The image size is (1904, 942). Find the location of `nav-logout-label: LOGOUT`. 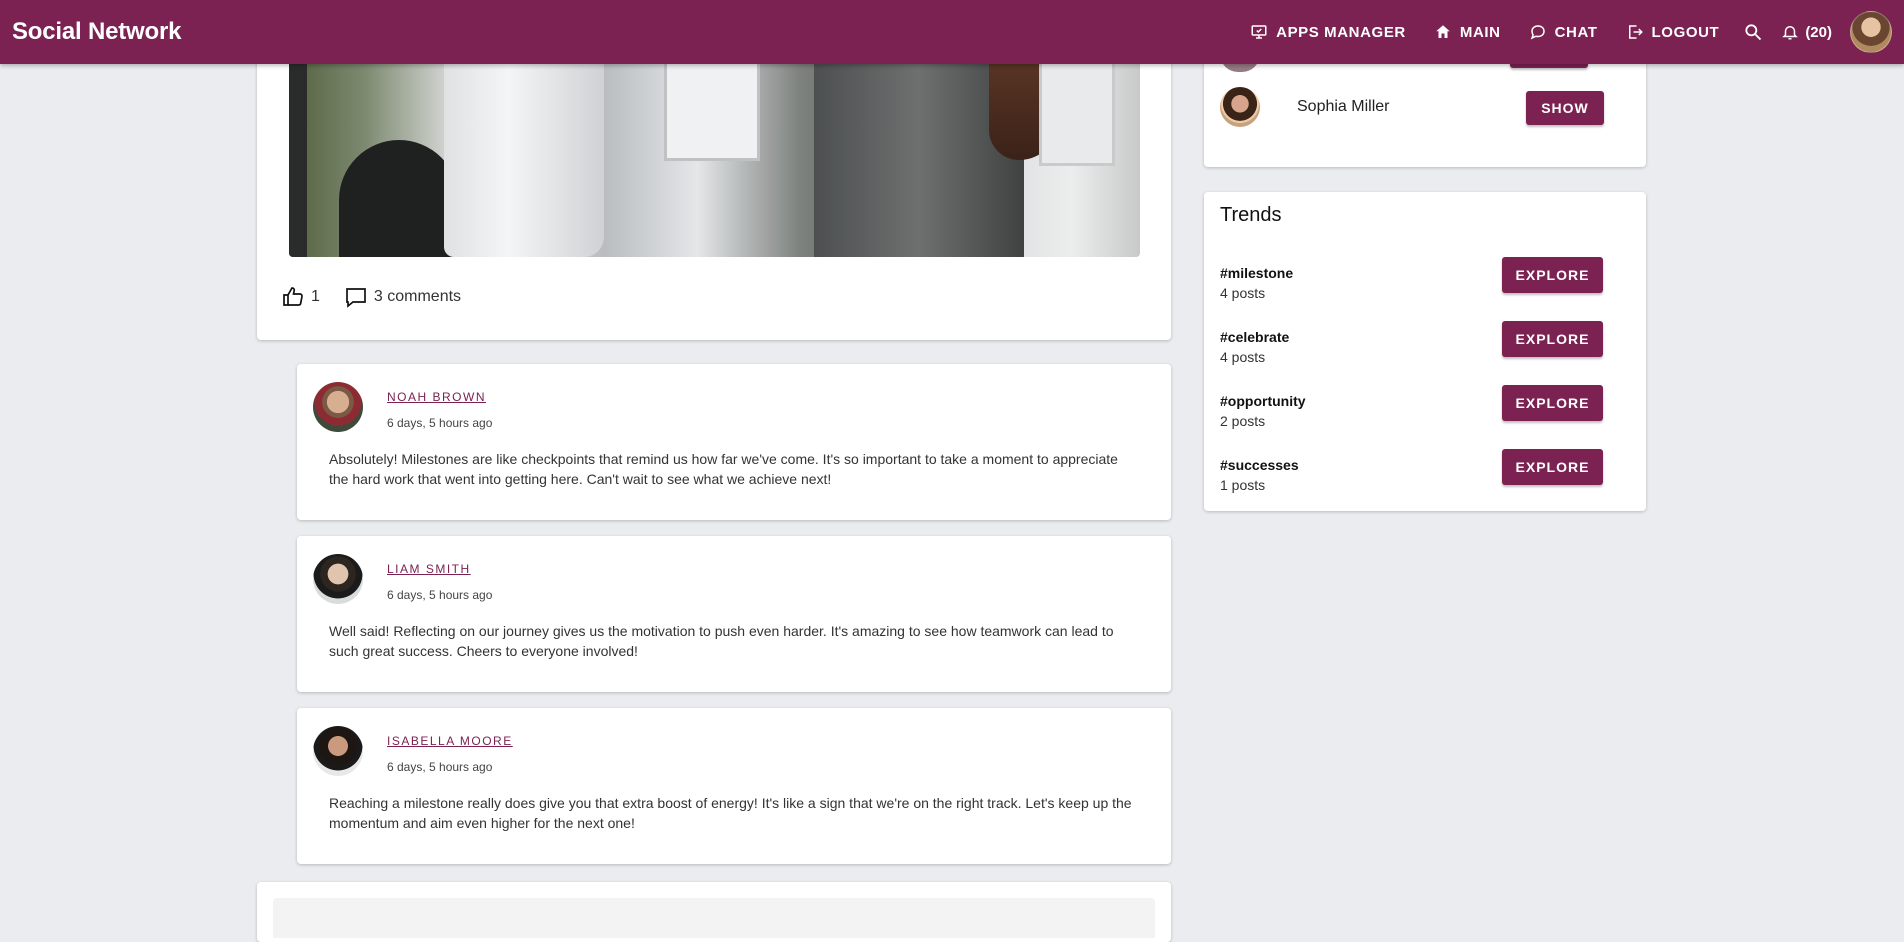

nav-logout-label: LOGOUT is located at coordinates (1685, 32).